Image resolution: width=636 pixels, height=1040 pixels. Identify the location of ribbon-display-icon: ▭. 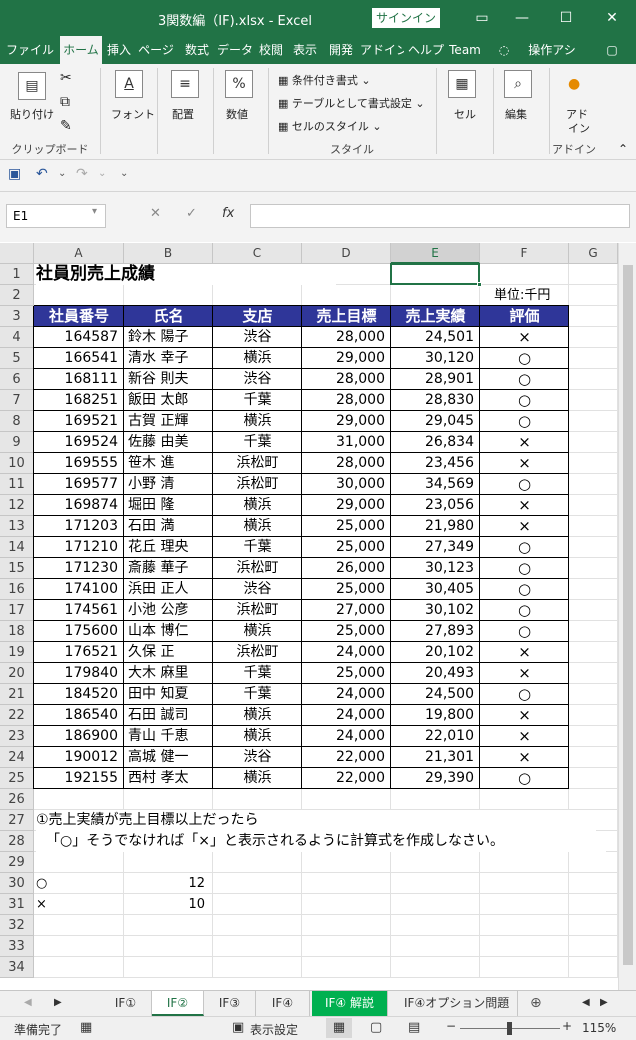
(482, 18).